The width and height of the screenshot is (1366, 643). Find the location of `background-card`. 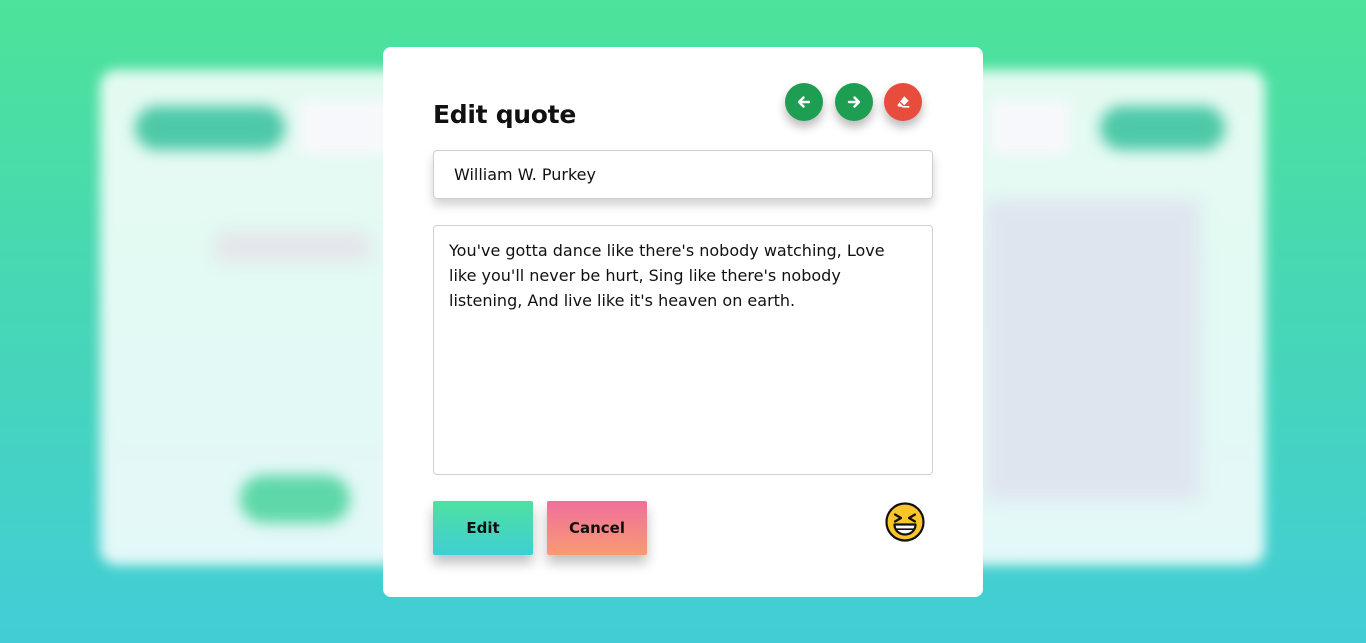

background-card is located at coordinates (1092, 350).